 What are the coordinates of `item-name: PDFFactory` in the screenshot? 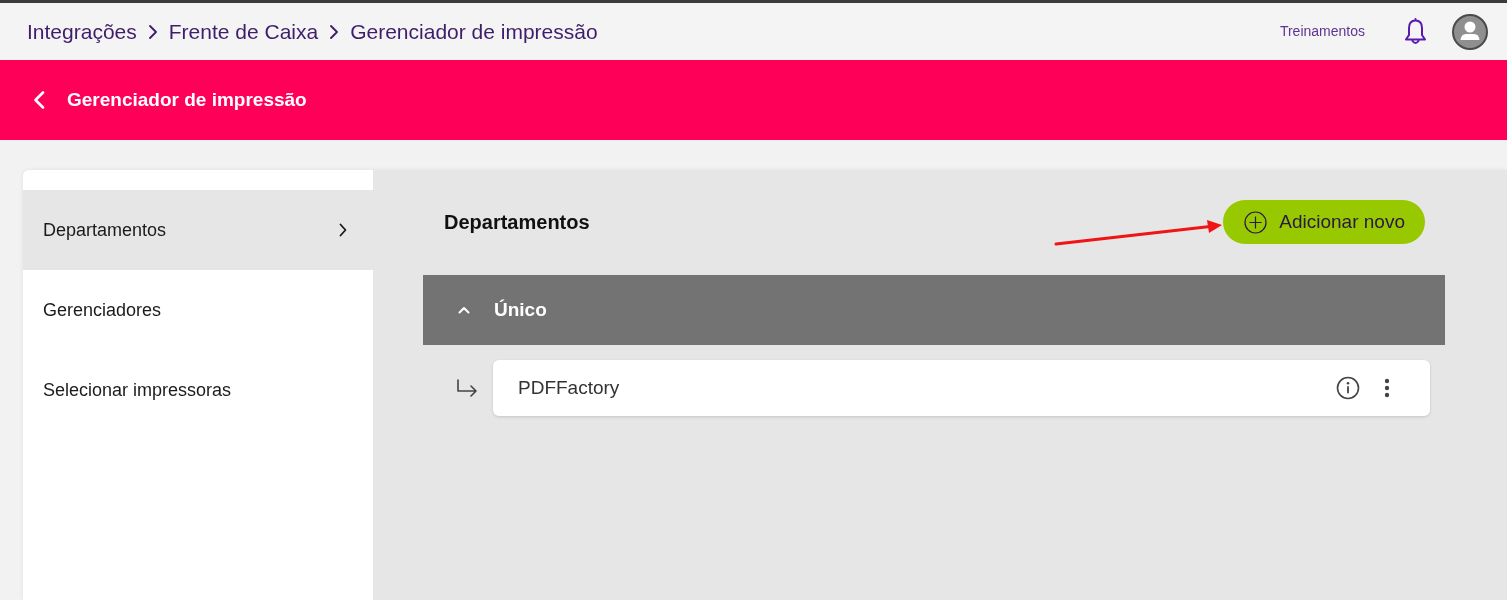 It's located at (569, 387).